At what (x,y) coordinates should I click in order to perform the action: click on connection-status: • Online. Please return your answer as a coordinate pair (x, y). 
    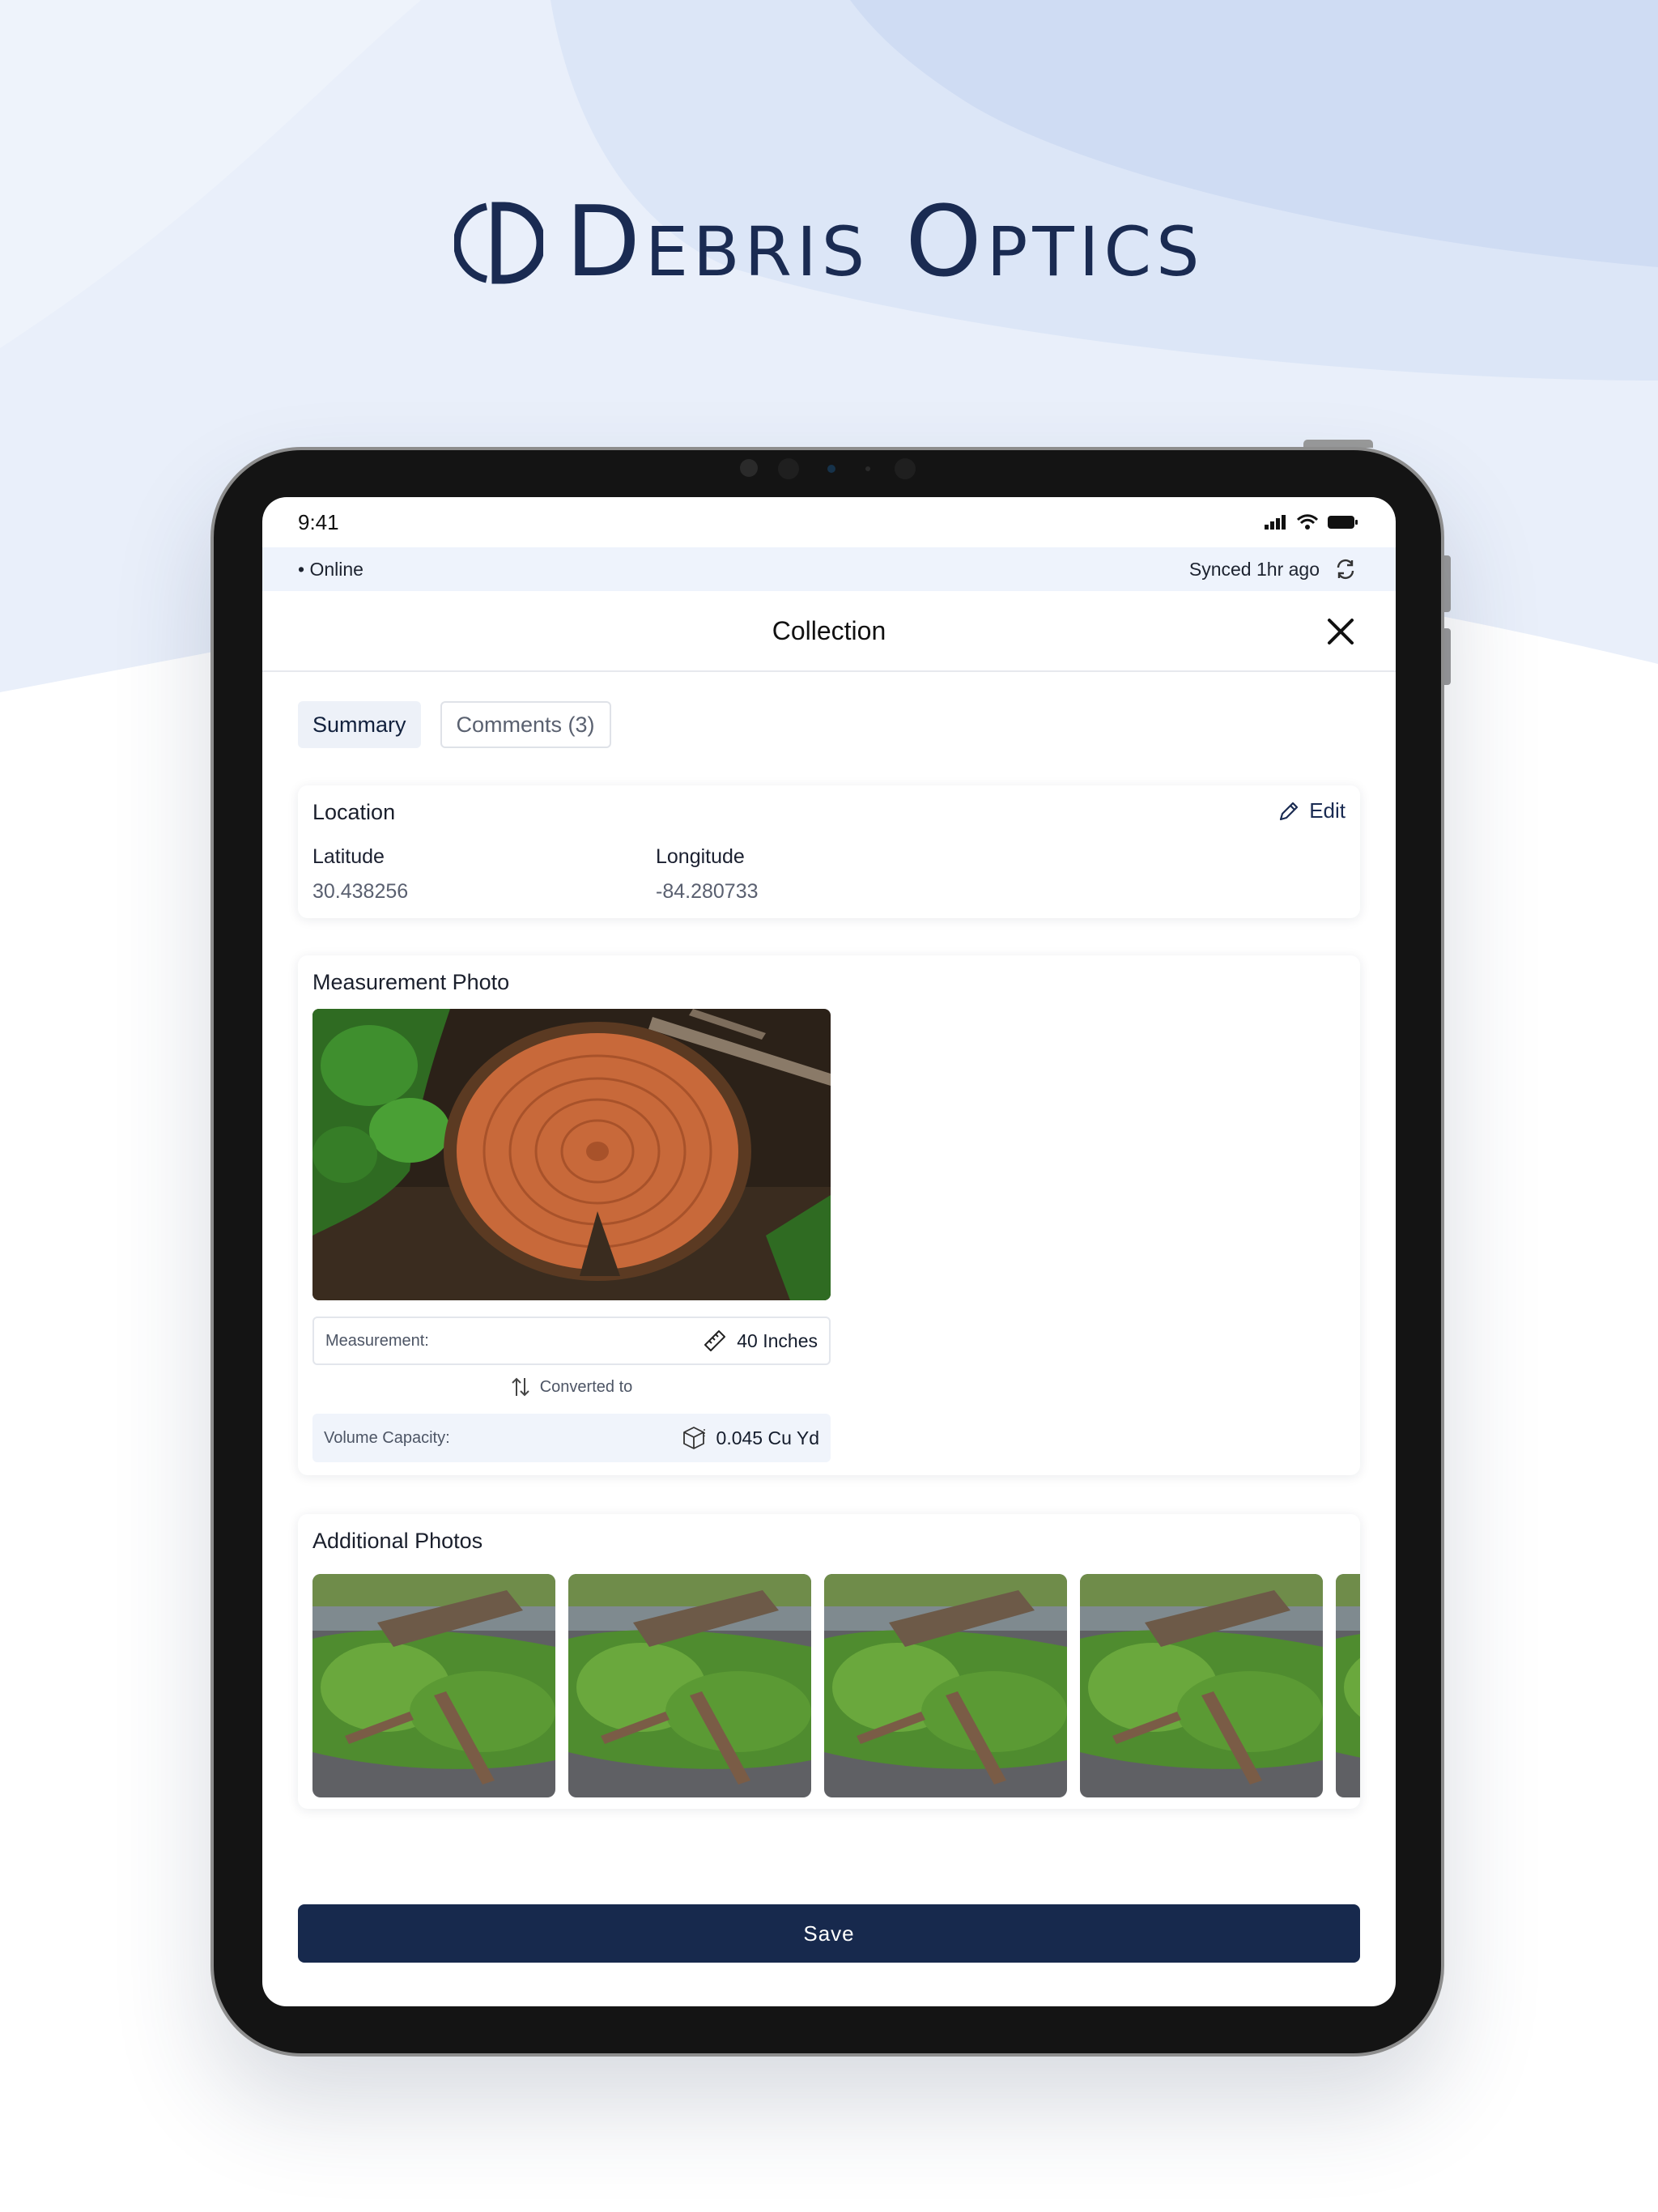
    Looking at the image, I should click on (330, 569).